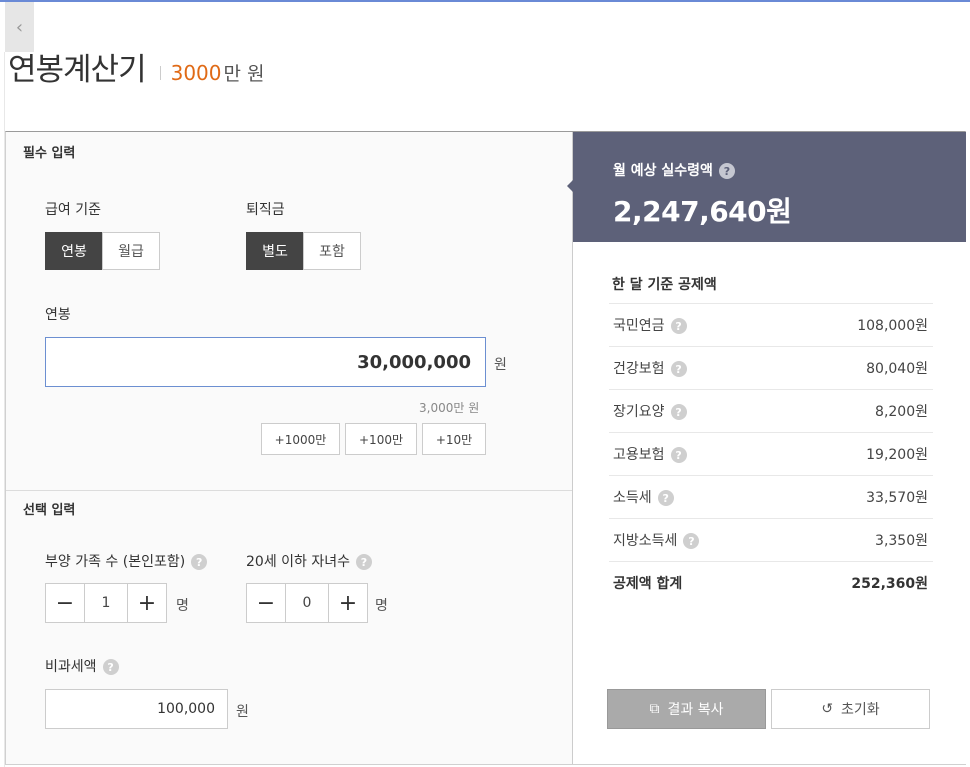 This screenshot has height=767, width=970. I want to click on children-label: 20세 이하 자녀수?, so click(309, 561).